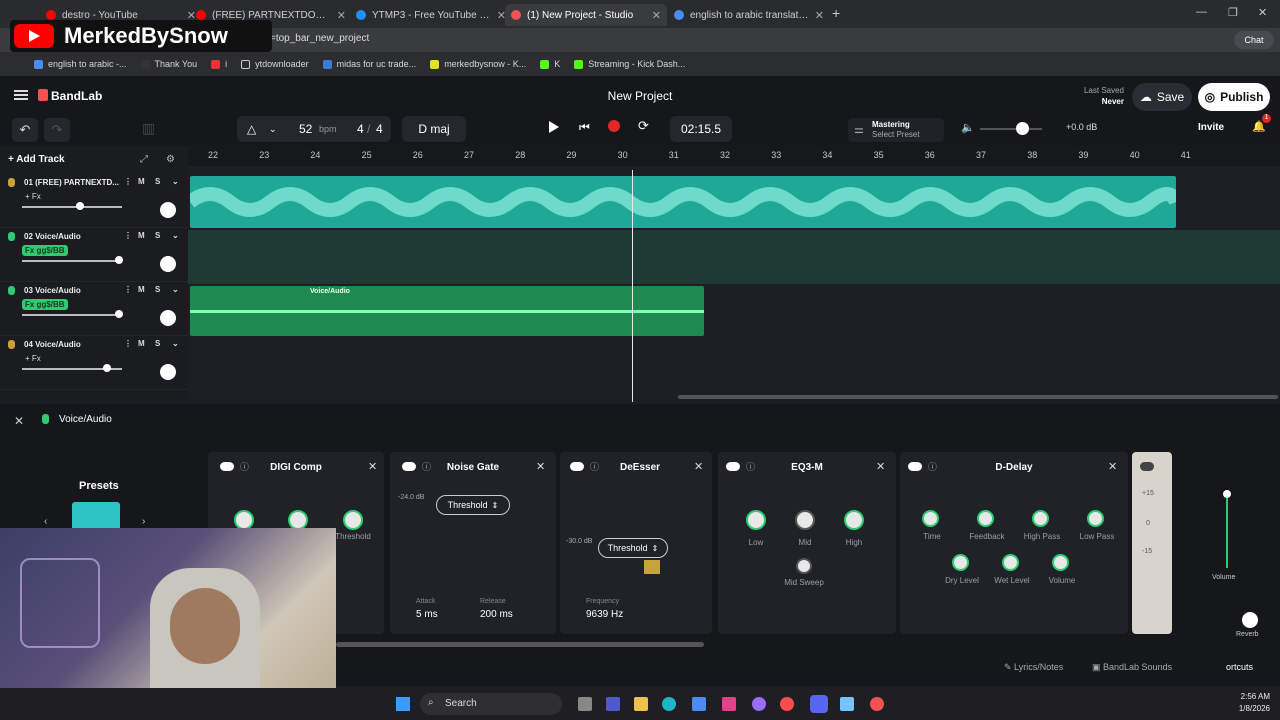 Image resolution: width=1280 pixels, height=720 pixels. Describe the element at coordinates (550, 64) in the screenshot. I see `bookmark-item: K` at that location.